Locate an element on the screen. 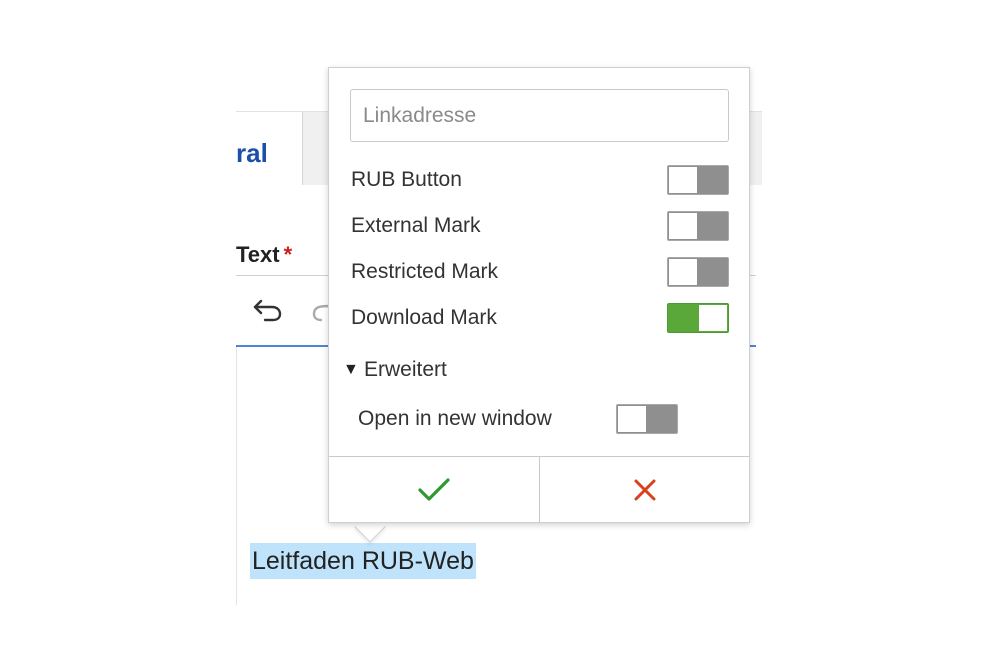 This screenshot has height=660, width=991. caret-down-icon: ▼ is located at coordinates (351, 369).